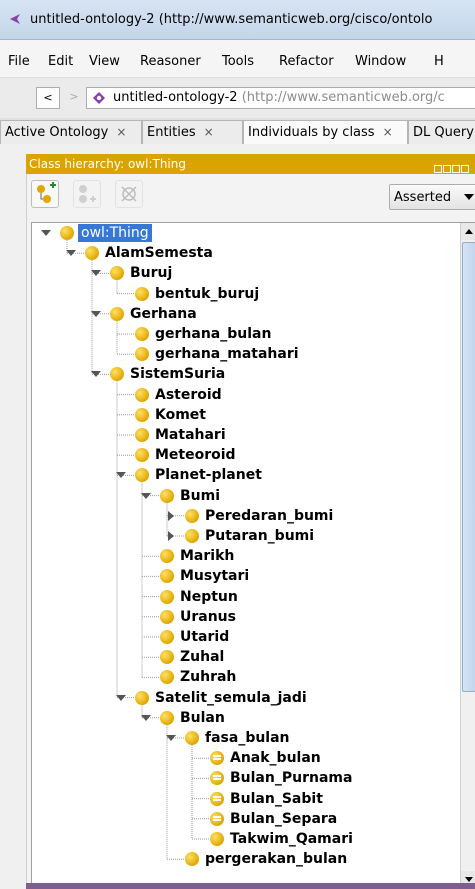 The width and height of the screenshot is (475, 889). What do you see at coordinates (192, 132) in the screenshot?
I see `tab-entities: Entities ×` at bounding box center [192, 132].